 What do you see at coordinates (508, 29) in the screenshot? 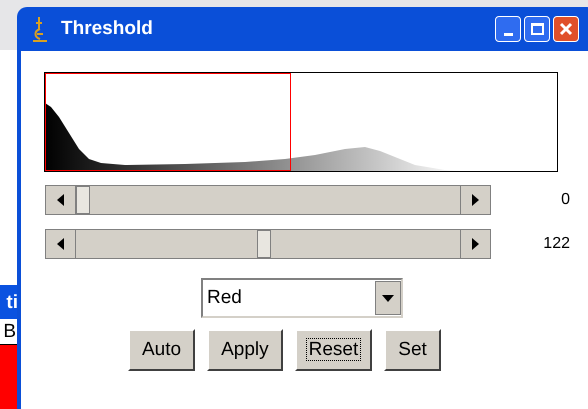
I see `minimize-button` at bounding box center [508, 29].